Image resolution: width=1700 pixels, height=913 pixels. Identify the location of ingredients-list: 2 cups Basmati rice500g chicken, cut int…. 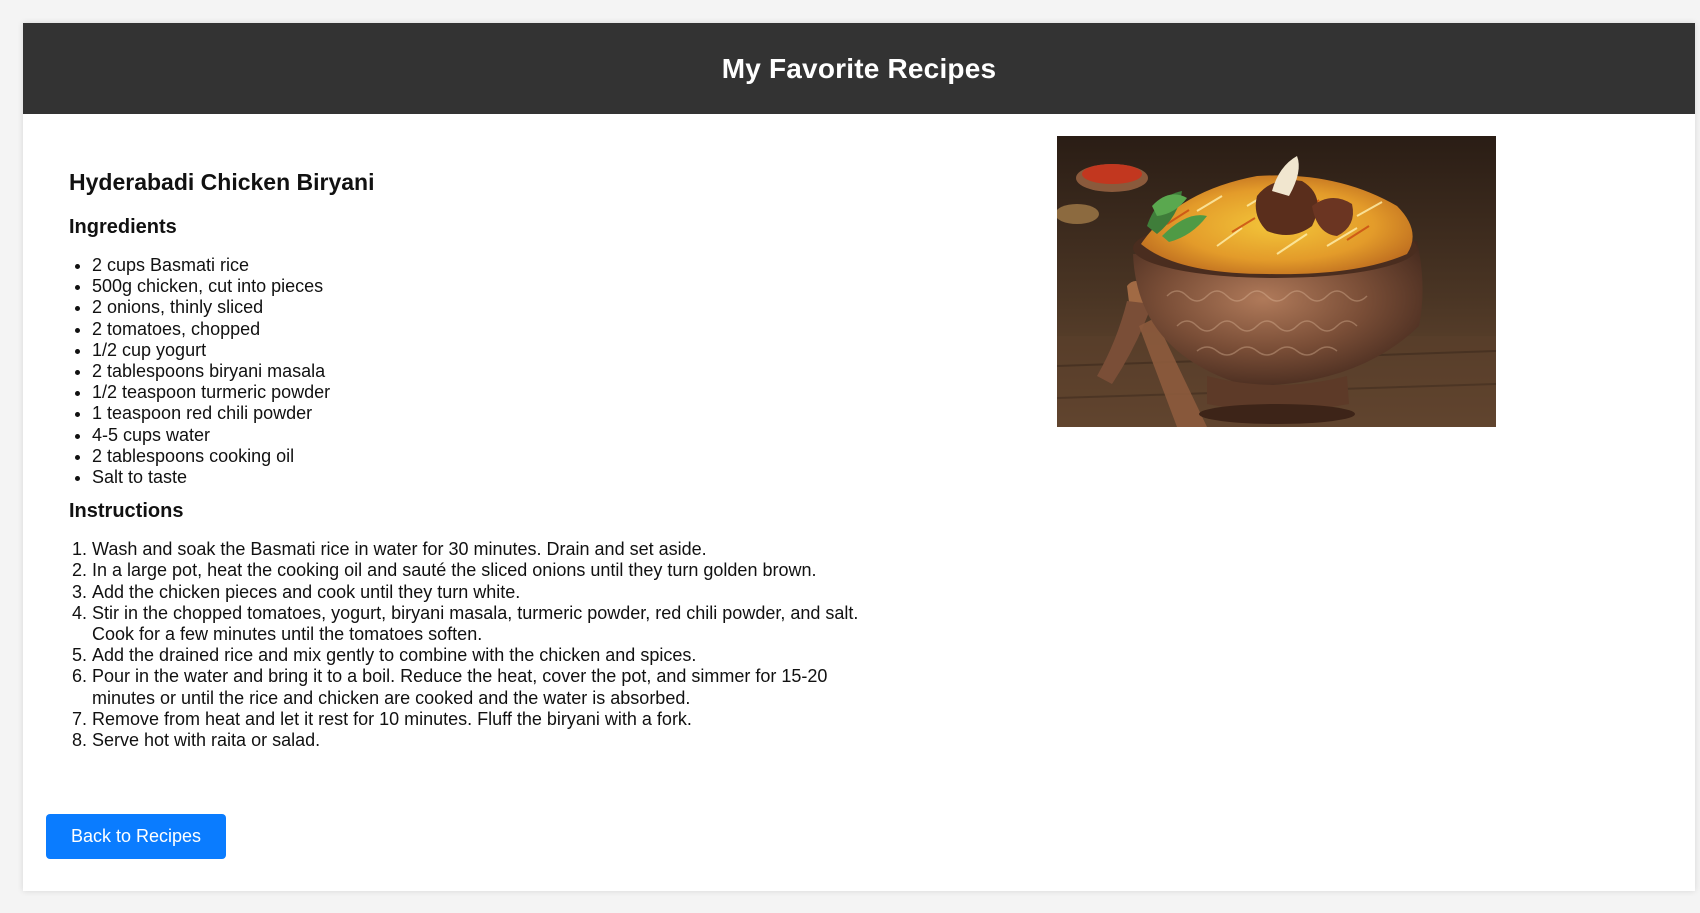
(479, 371).